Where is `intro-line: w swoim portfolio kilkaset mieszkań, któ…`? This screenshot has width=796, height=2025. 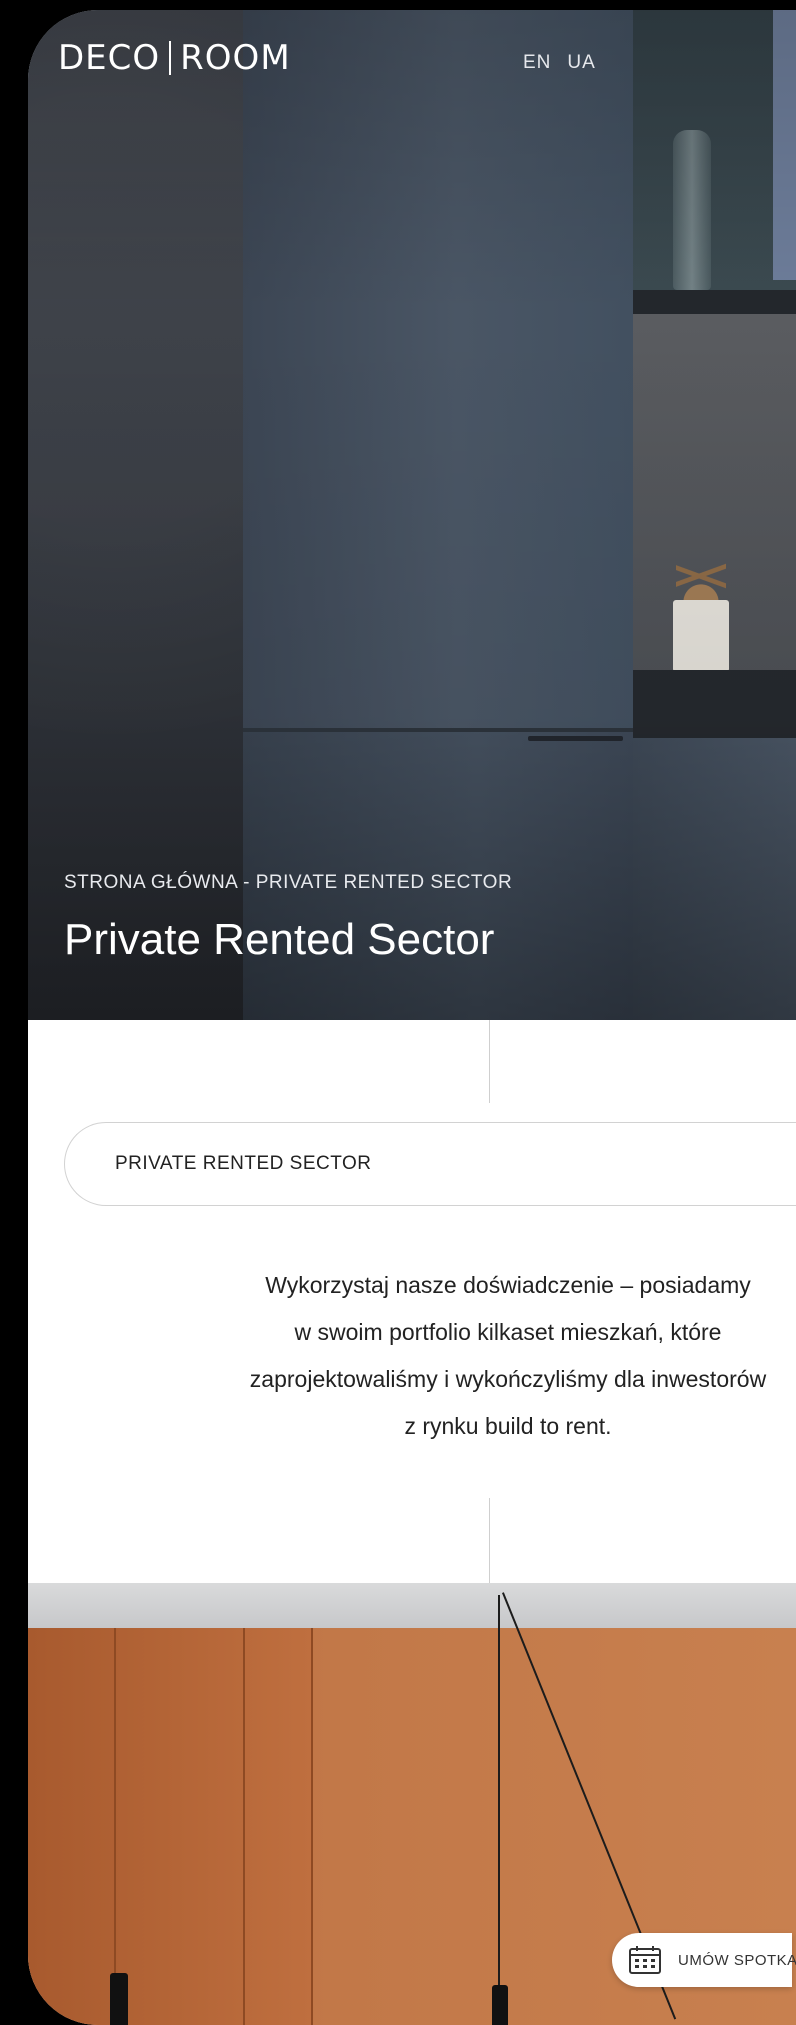 intro-line: w swoim portfolio kilkaset mieszkań, któ… is located at coordinates (508, 1332).